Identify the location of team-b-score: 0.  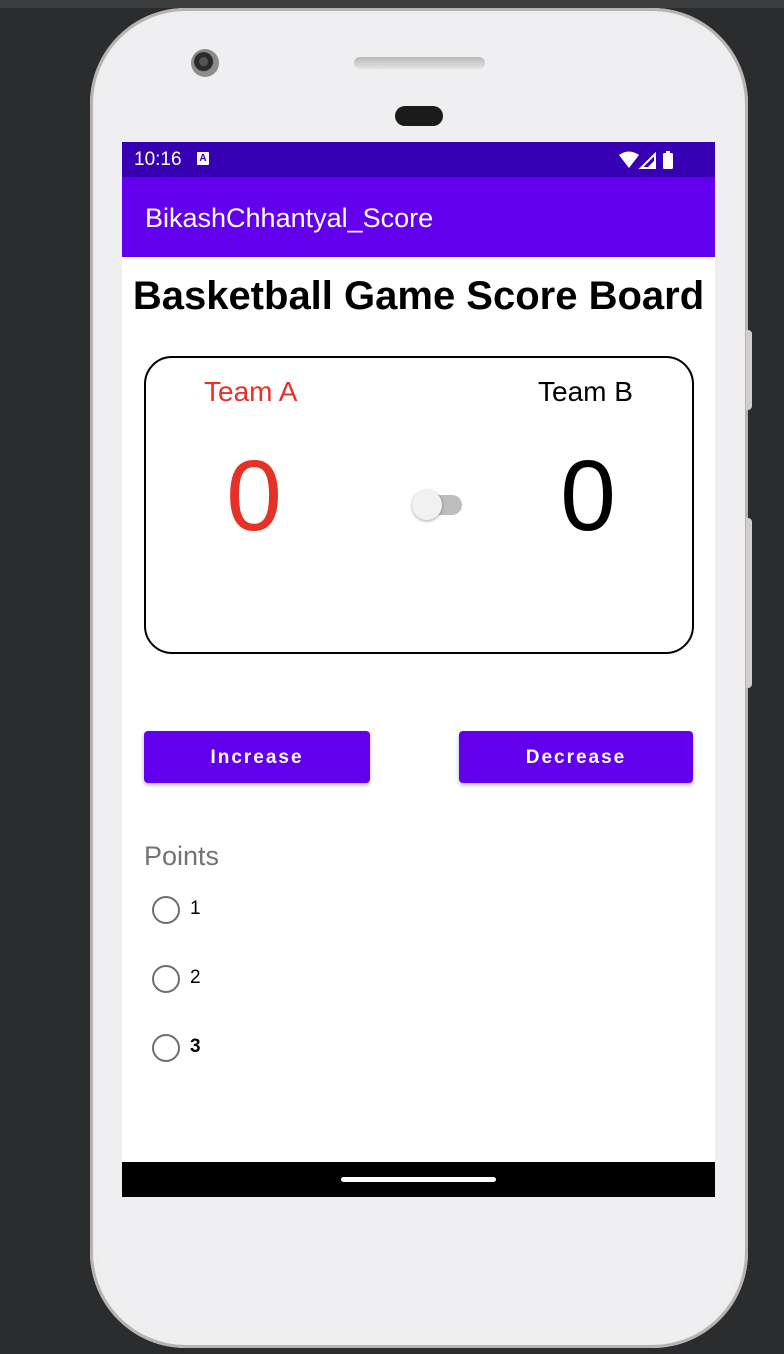
(588, 496).